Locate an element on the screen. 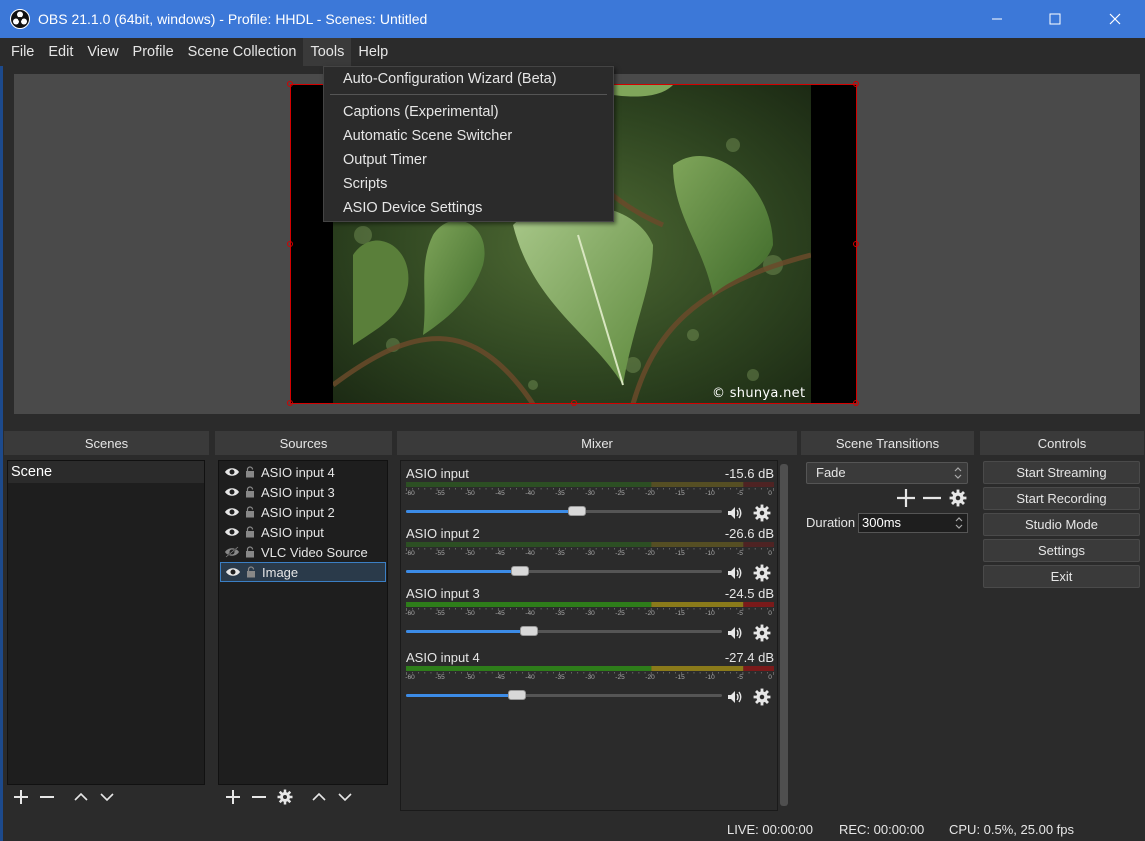  remove-scene-button is located at coordinates (47, 797).